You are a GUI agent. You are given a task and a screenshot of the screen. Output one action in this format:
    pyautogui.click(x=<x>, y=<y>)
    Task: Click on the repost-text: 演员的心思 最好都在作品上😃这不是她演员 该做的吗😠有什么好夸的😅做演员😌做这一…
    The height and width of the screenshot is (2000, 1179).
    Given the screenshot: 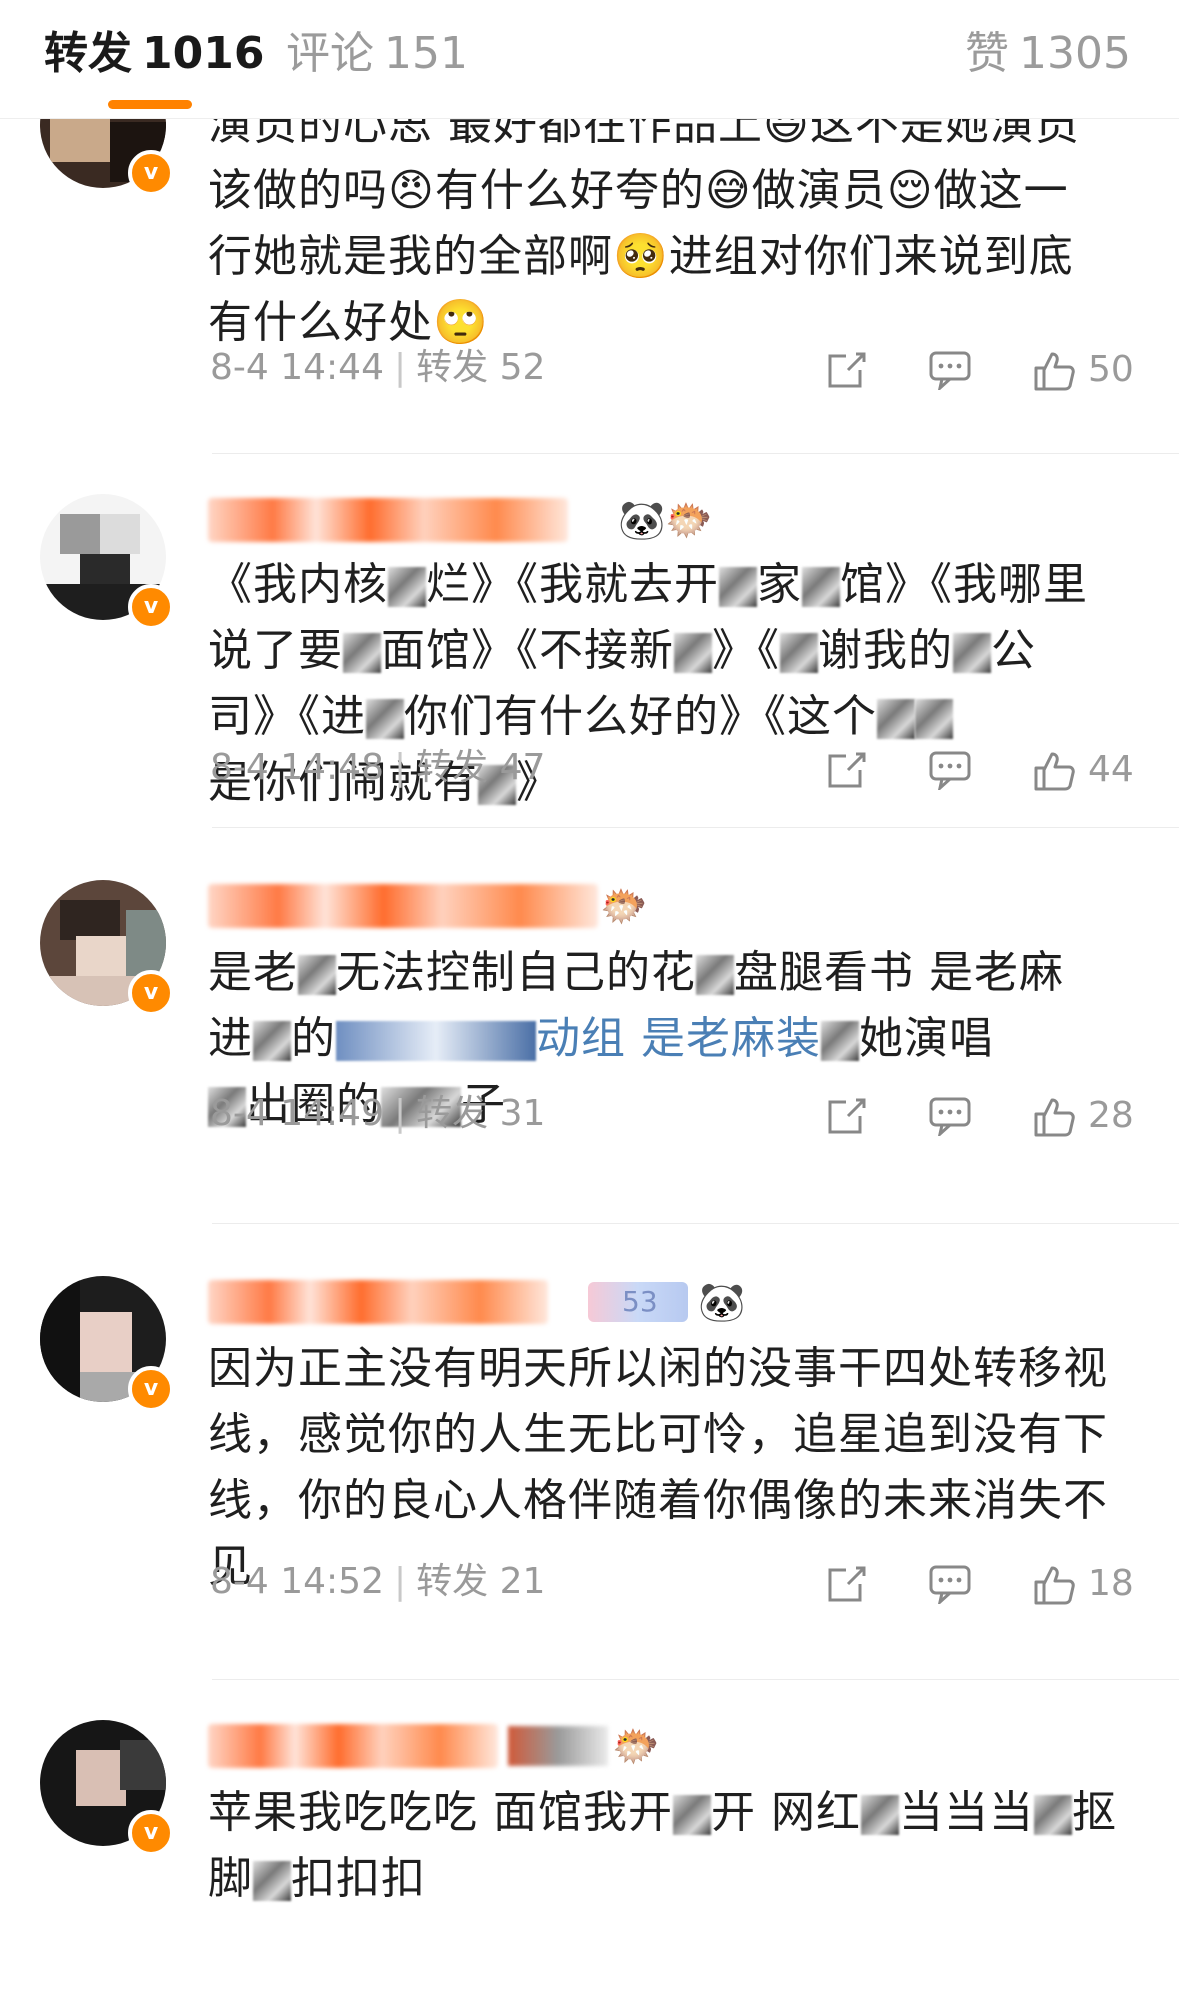 What is the action you would take?
    pyautogui.click(x=673, y=237)
    